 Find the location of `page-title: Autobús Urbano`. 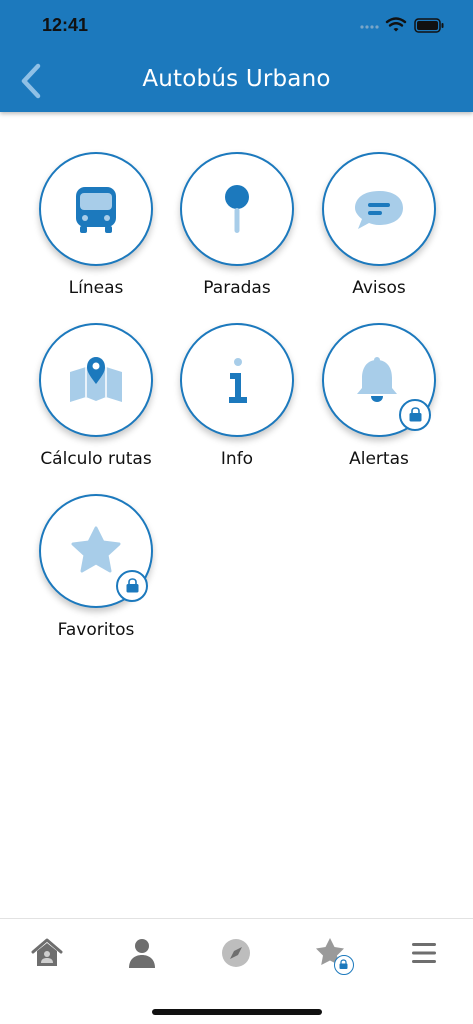

page-title: Autobús Urbano is located at coordinates (236, 79).